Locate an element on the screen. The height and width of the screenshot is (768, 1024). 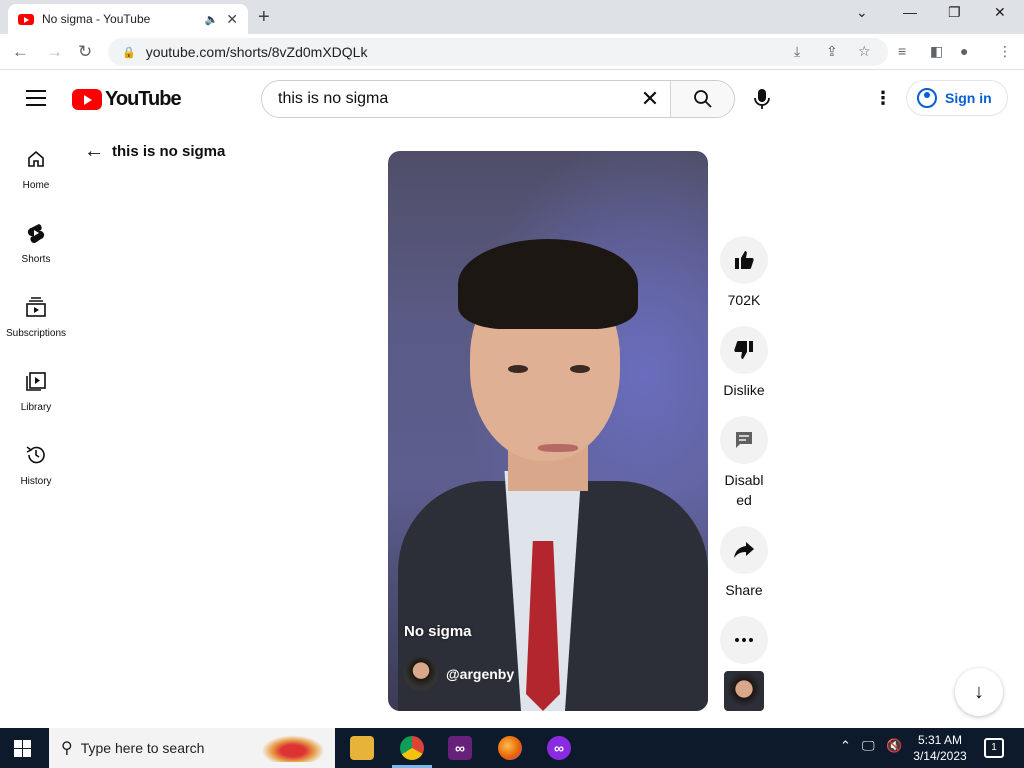
comments-disabled-label: Disabled is located at coordinates (744, 490).